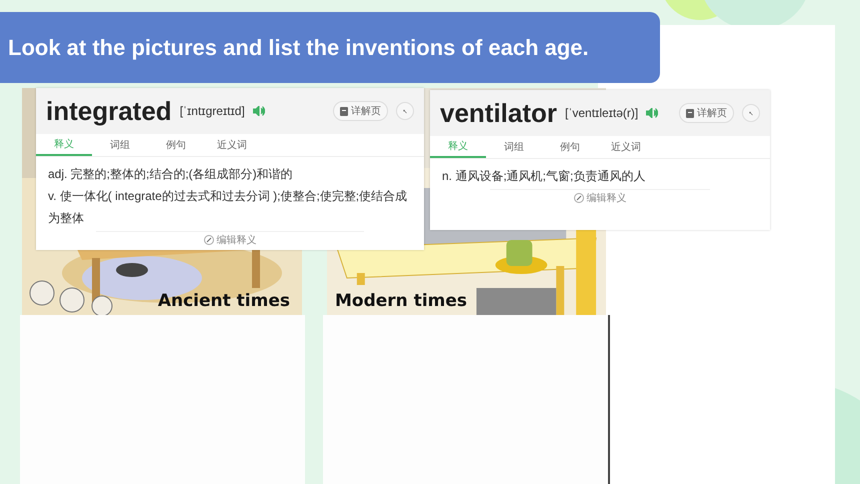 This screenshot has height=484, width=860. What do you see at coordinates (224, 301) in the screenshot?
I see `picture-caption: Ancient times` at bounding box center [224, 301].